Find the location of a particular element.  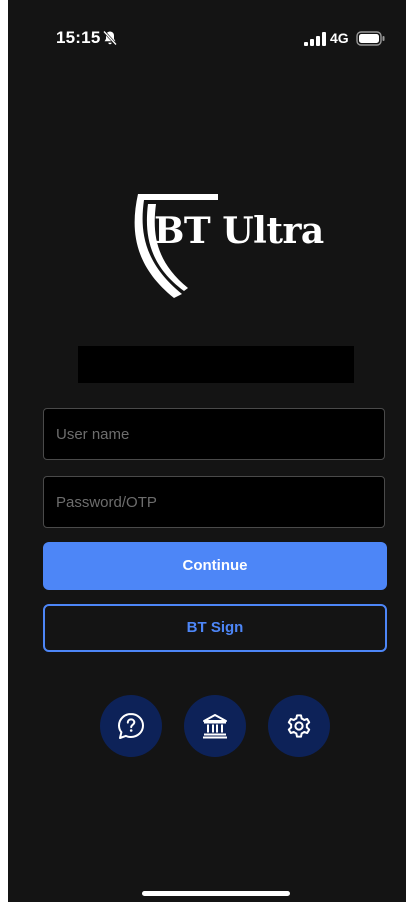

bank-icon is located at coordinates (215, 726).